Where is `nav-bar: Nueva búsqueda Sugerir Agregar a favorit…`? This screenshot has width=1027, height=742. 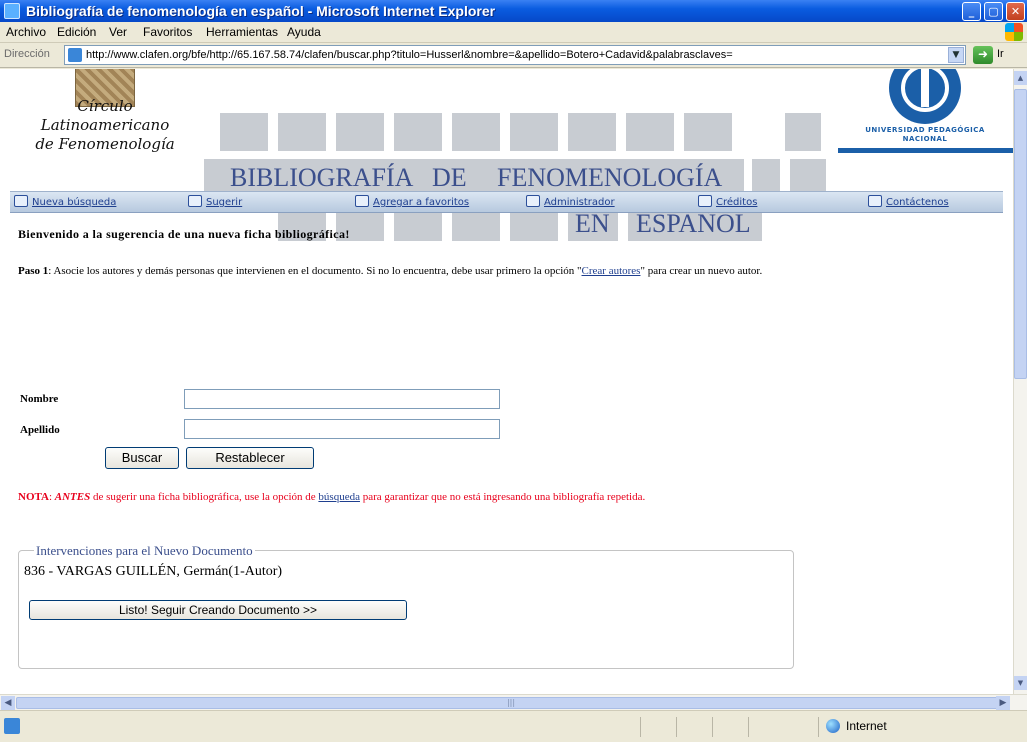 nav-bar: Nueva búsqueda Sugerir Agregar a favorit… is located at coordinates (506, 202).